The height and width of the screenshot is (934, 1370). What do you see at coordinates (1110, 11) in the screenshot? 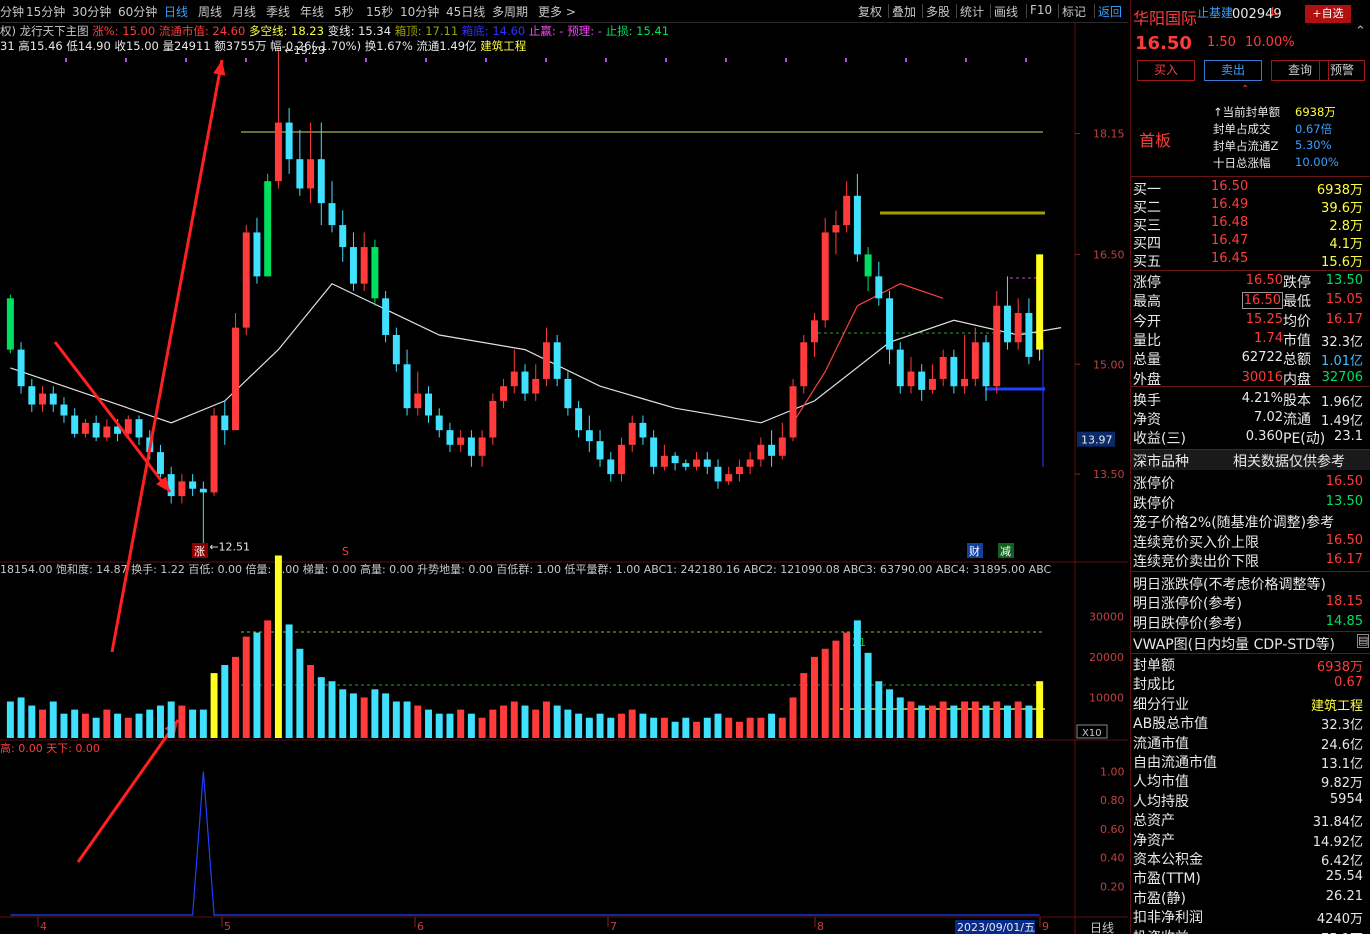
I see `toolbar-action-7: 返回` at bounding box center [1110, 11].